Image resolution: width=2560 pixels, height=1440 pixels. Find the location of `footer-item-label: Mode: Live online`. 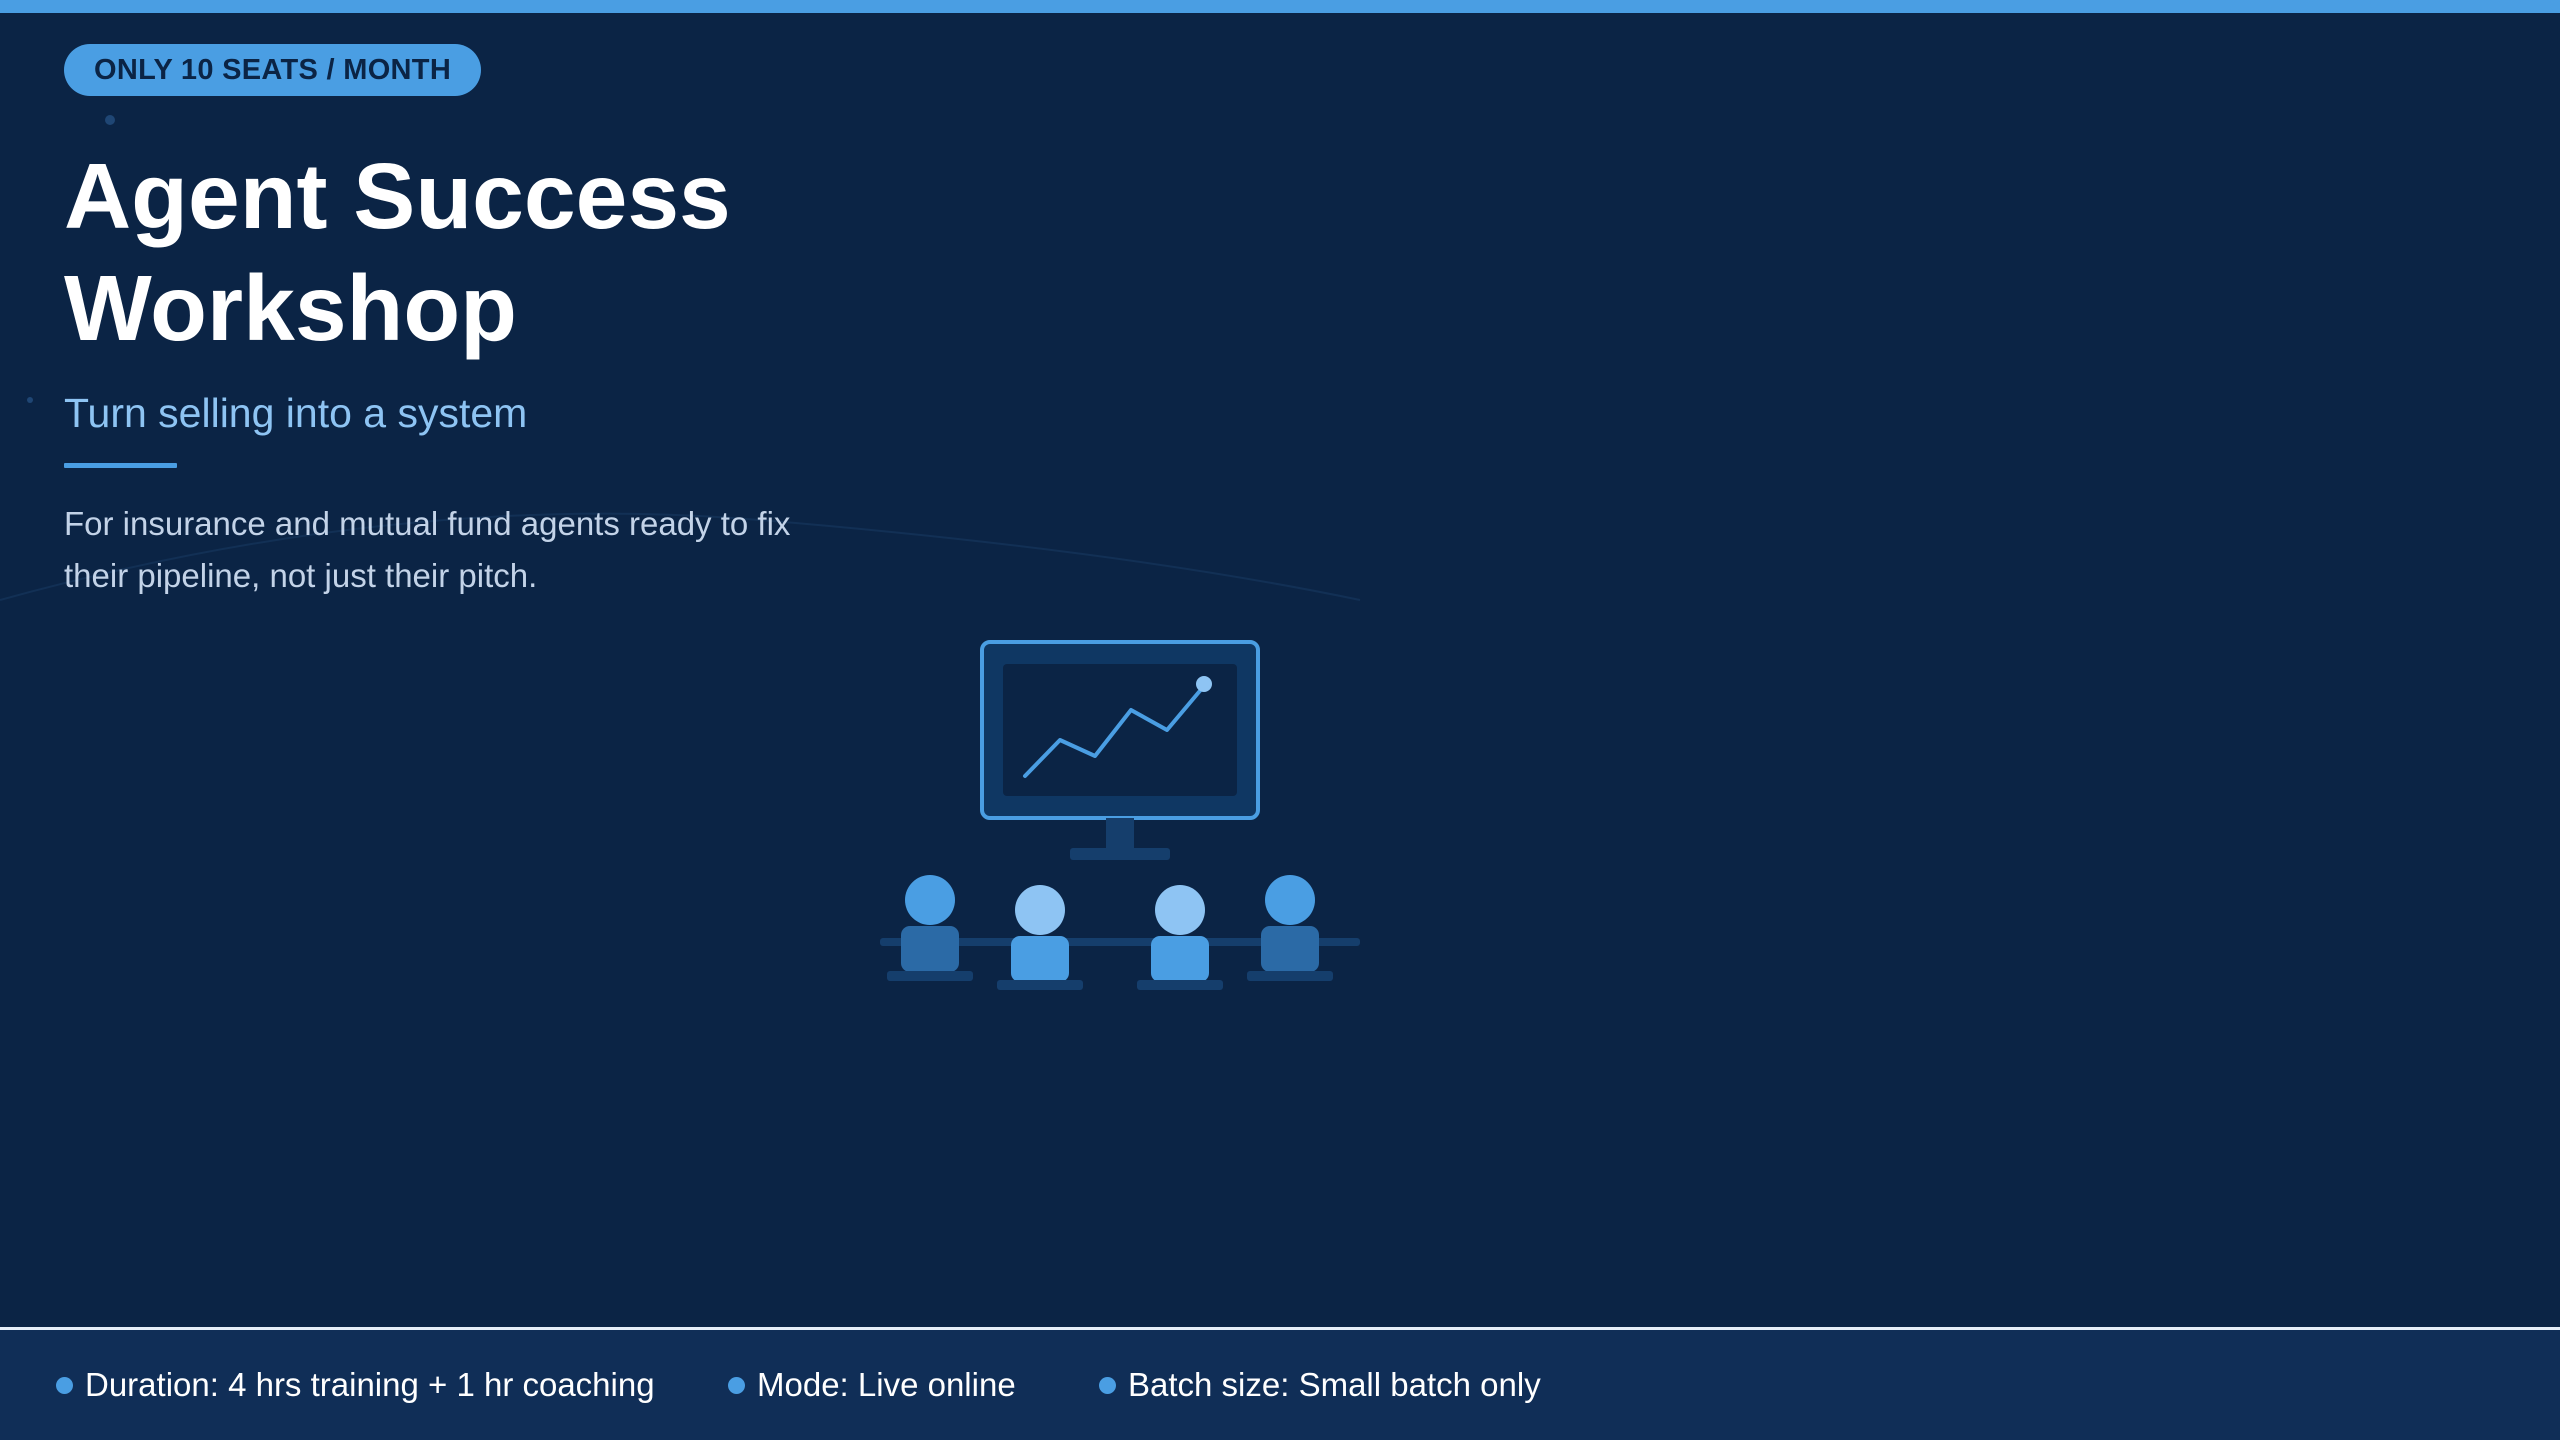

footer-item-label: Mode: Live online is located at coordinates (886, 1384).